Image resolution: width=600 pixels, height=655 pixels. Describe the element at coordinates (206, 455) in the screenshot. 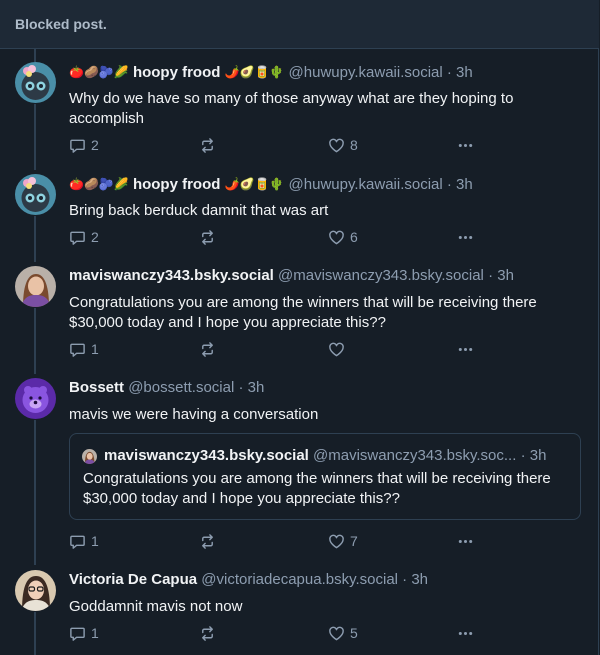

I see `quoted-author-name: maviswanczy343.bsky.social` at that location.